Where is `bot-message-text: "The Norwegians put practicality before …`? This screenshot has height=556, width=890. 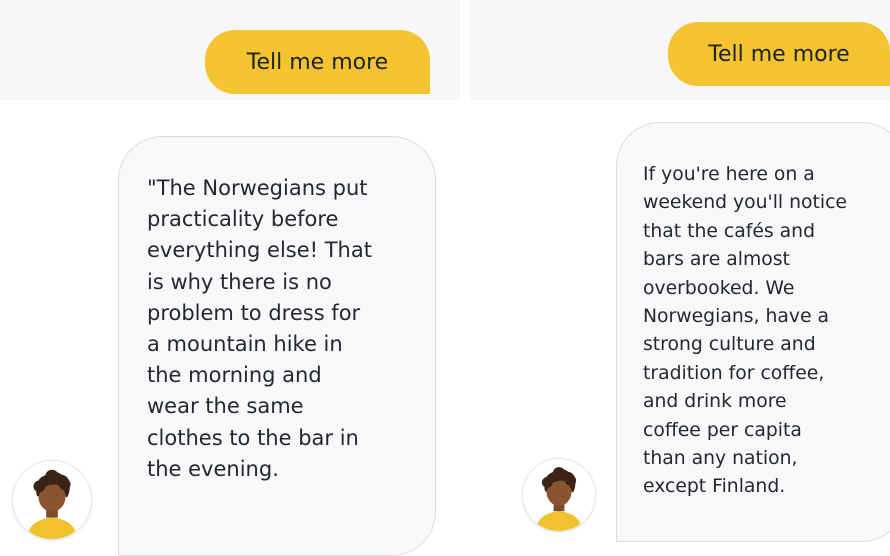
bot-message-text: "The Norwegians put practicality before … is located at coordinates (259, 328).